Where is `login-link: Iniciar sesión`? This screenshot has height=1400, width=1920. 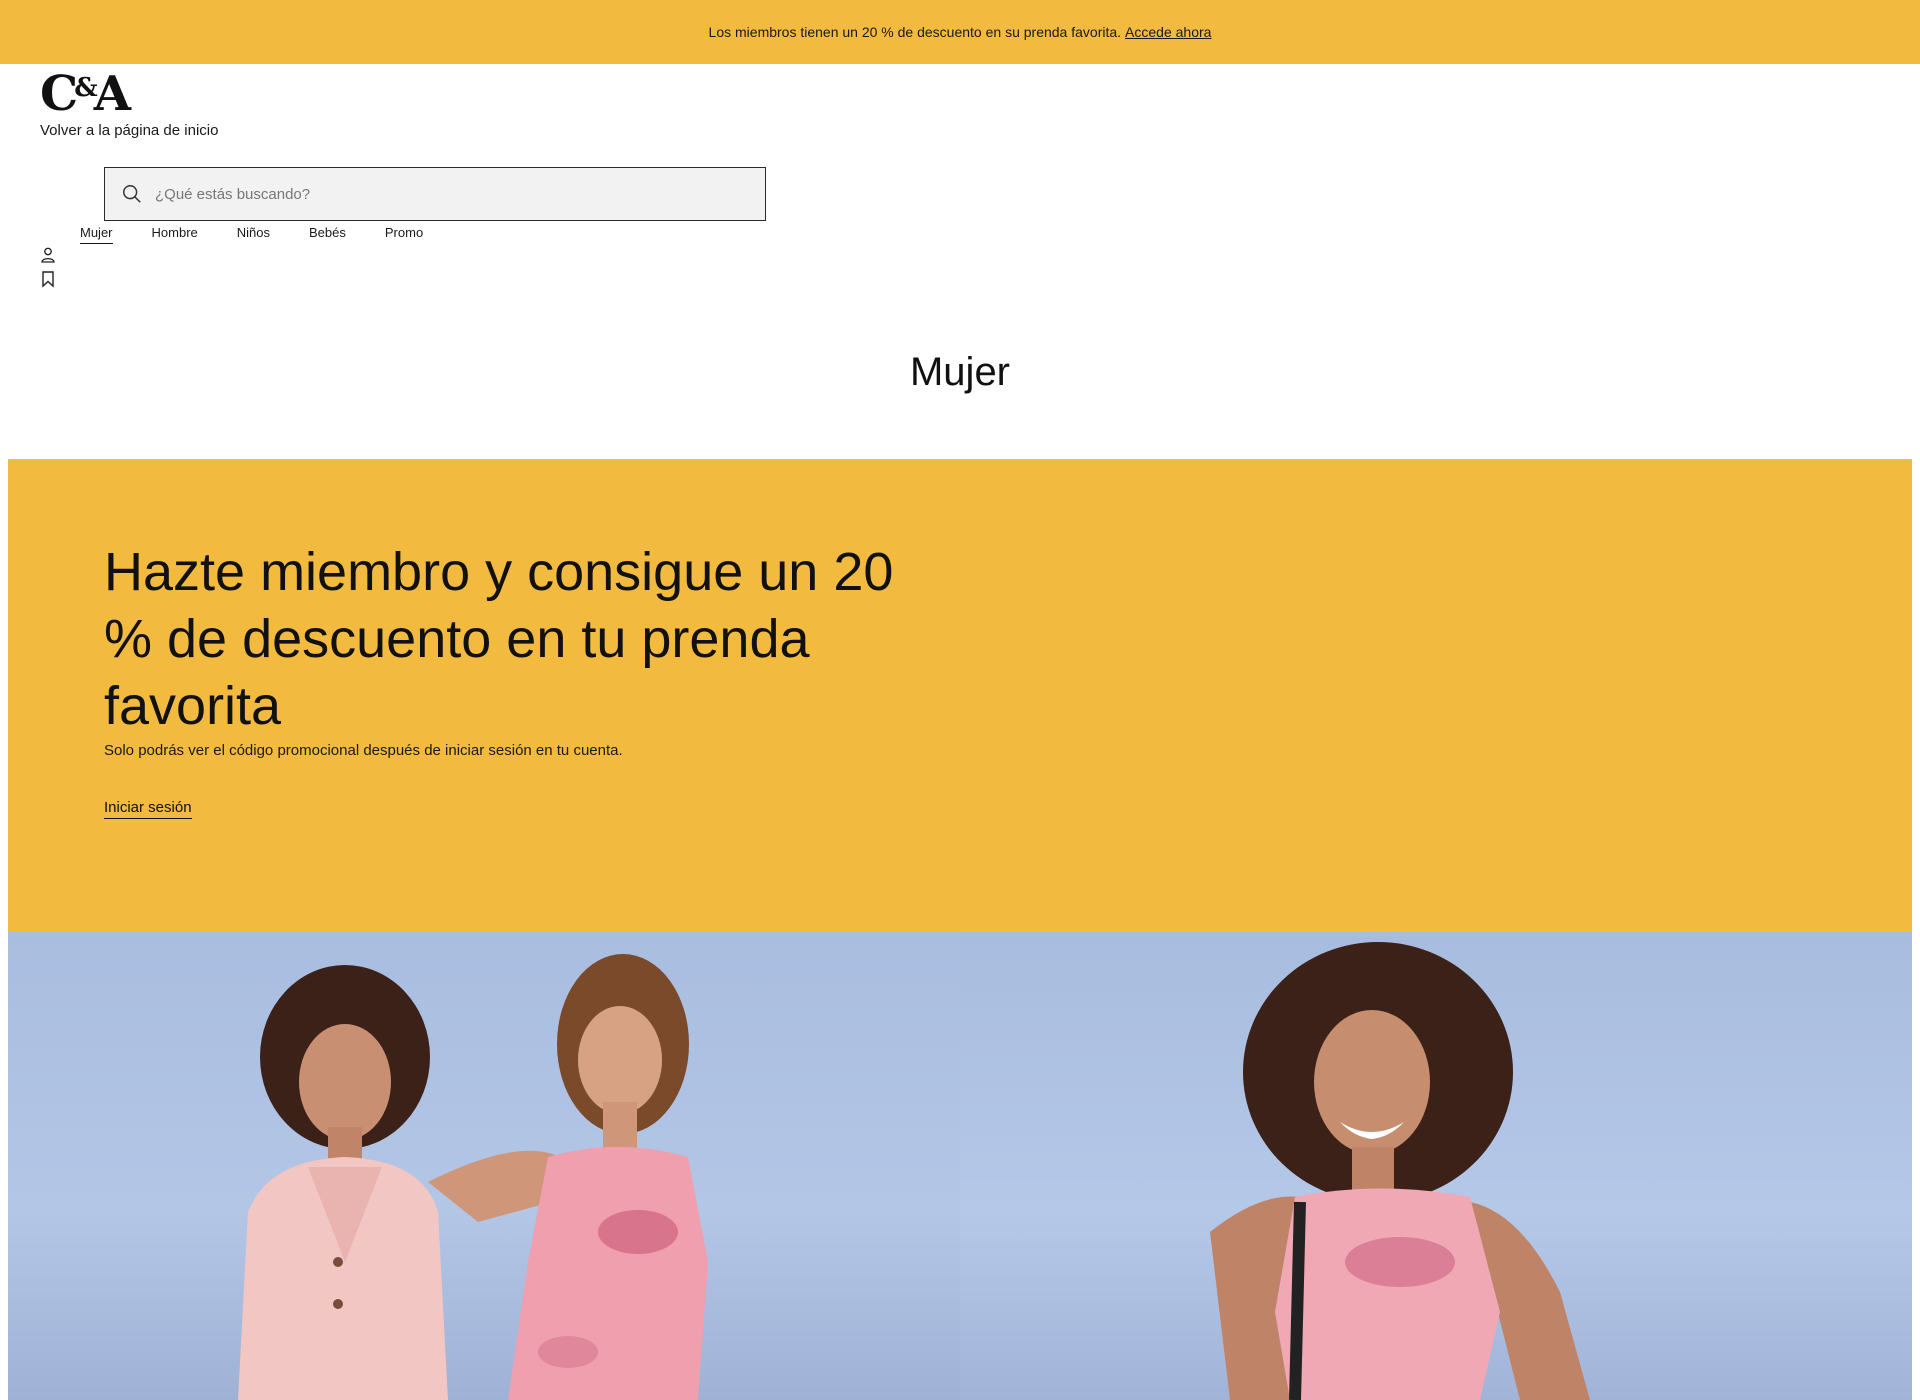
login-link: Iniciar sesión is located at coordinates (148, 809).